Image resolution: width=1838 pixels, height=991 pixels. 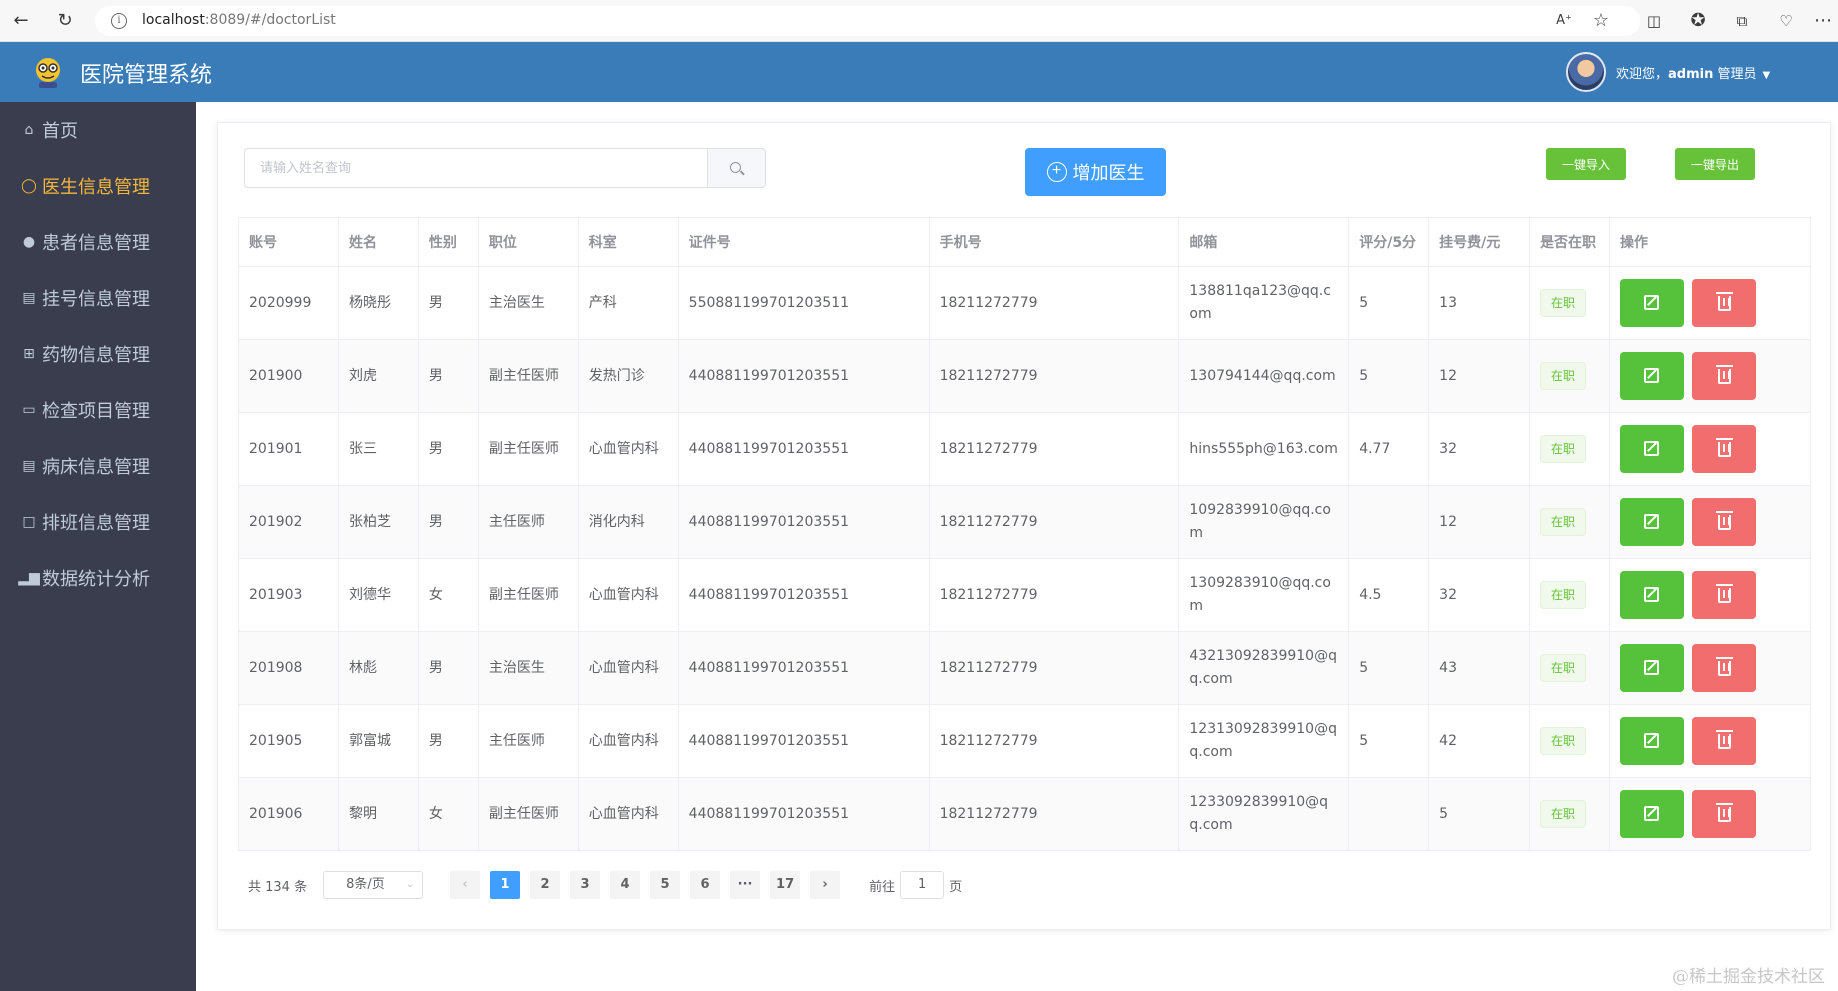 What do you see at coordinates (448, 242) in the screenshot?
I see `column-header: 性别` at bounding box center [448, 242].